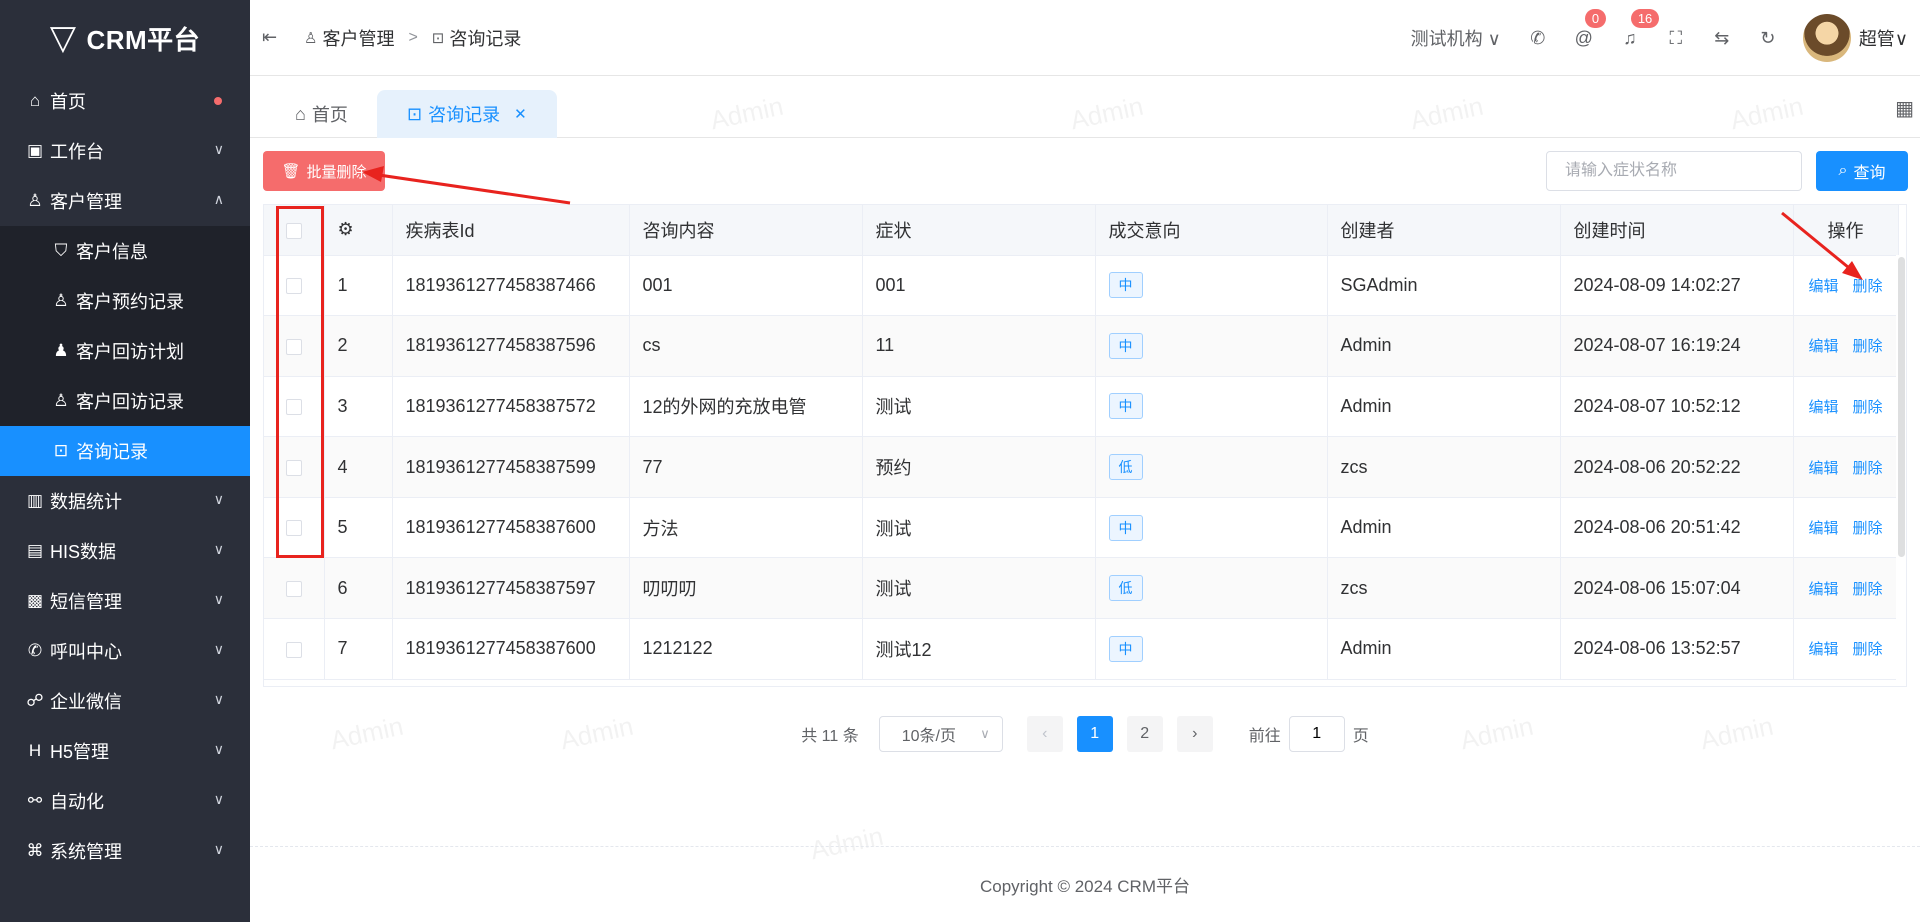 The height and width of the screenshot is (922, 1920). What do you see at coordinates (1639, 28) in the screenshot?
I see `bell-icon: ♫ 16` at bounding box center [1639, 28].